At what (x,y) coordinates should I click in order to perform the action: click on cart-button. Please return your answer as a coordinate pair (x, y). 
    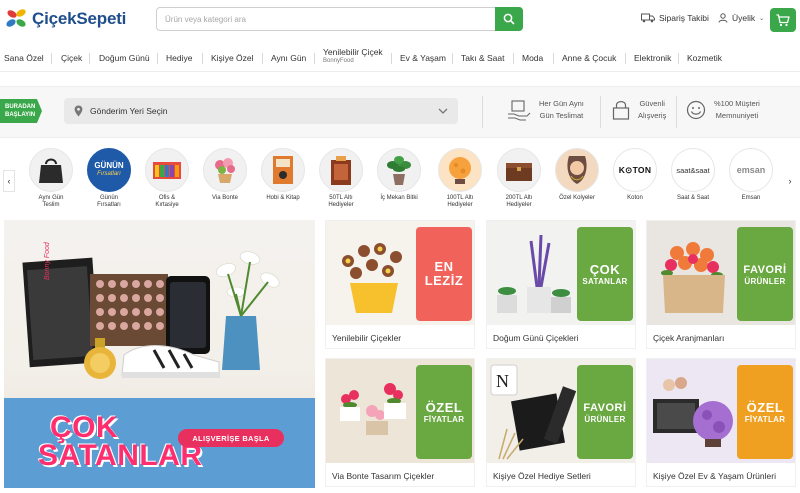
    Looking at the image, I should click on (783, 20).